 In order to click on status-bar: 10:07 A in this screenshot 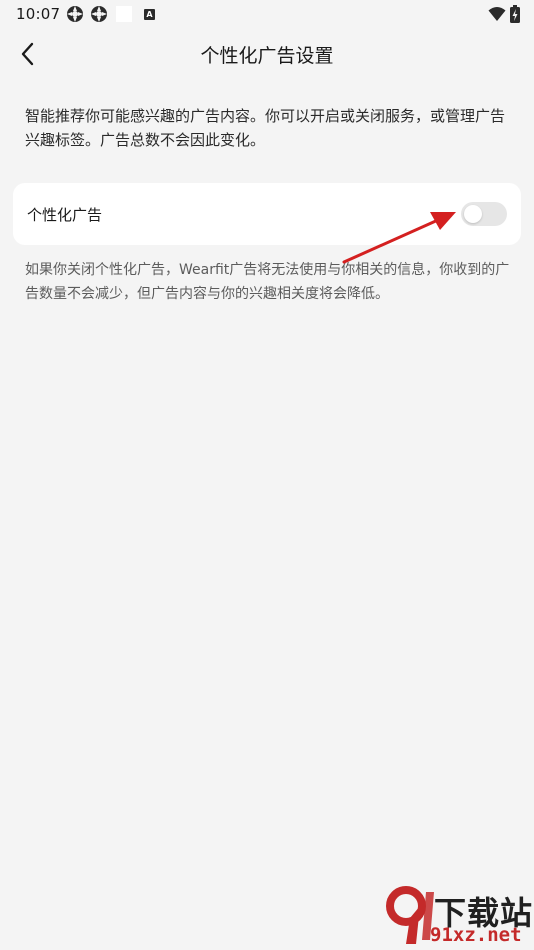, I will do `click(267, 14)`.